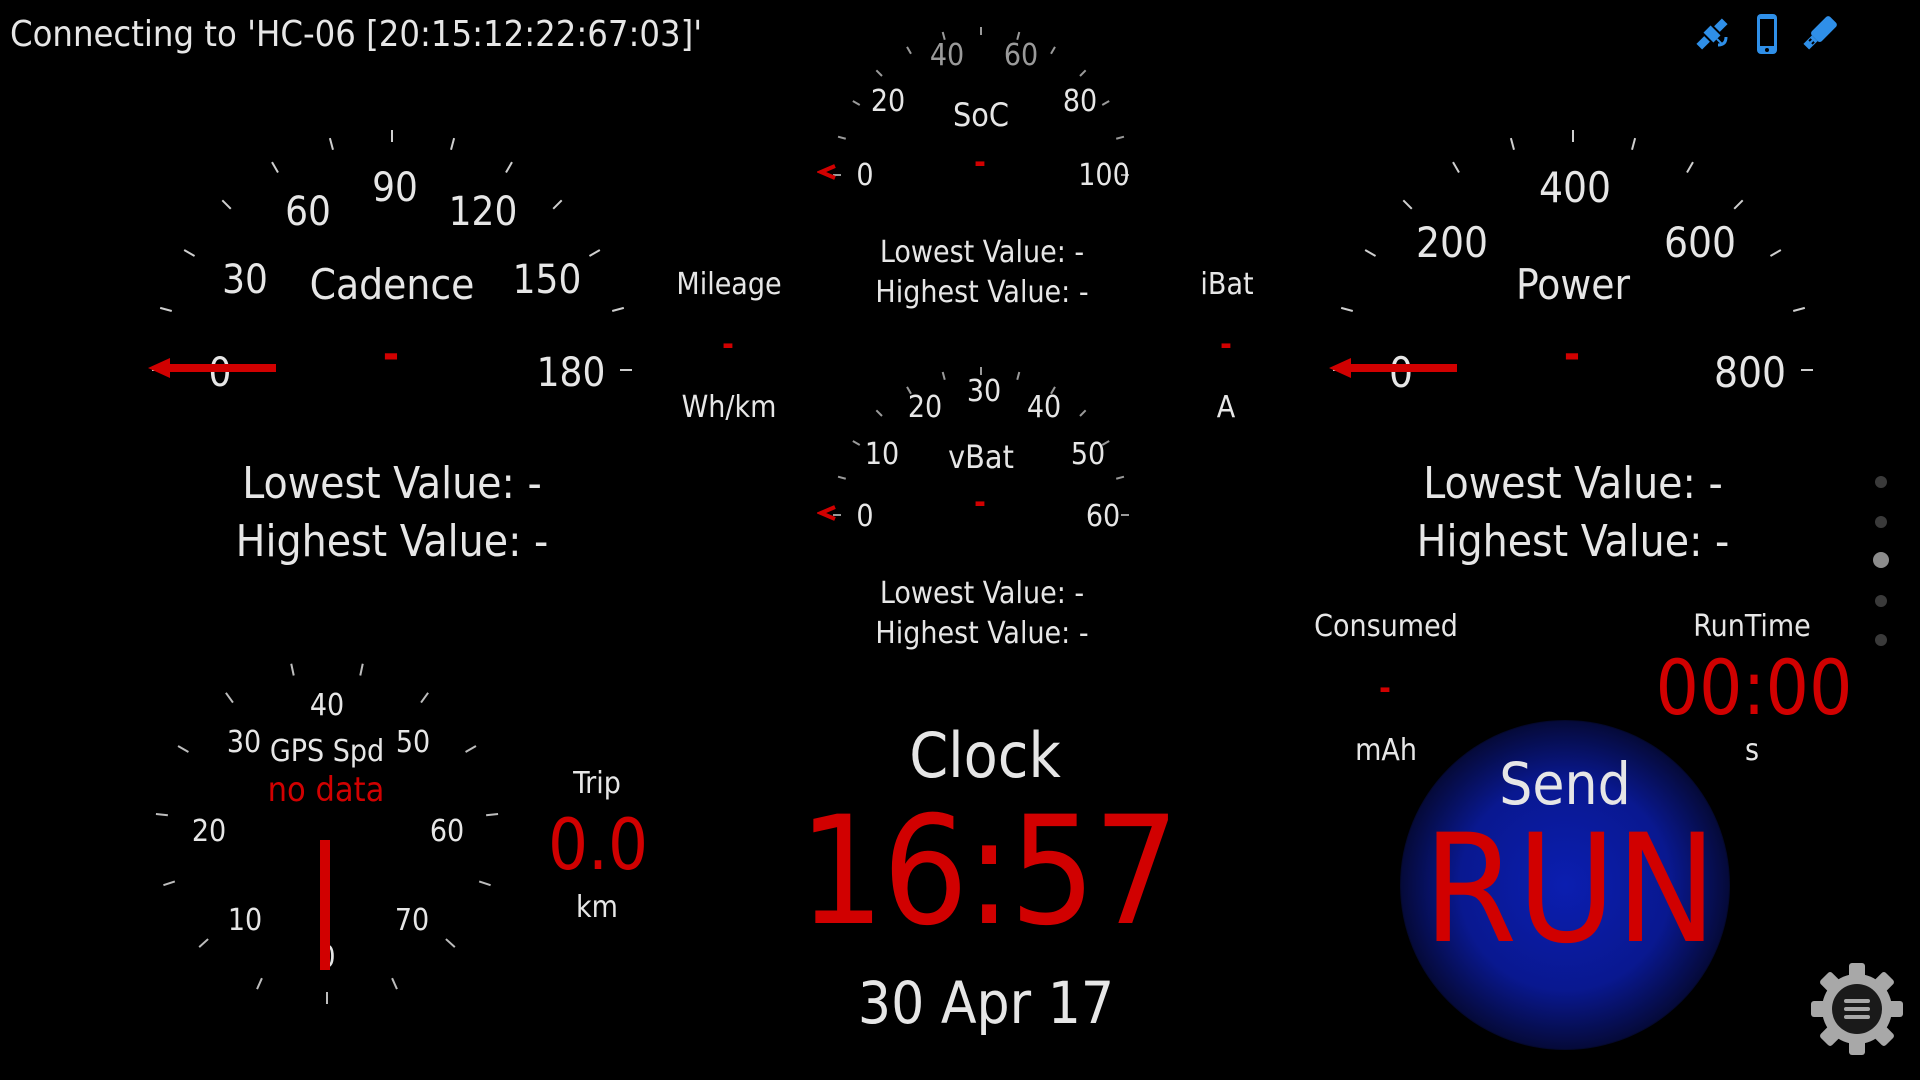  Describe the element at coordinates (412, 920) in the screenshot. I see `gps-tick-label: 70` at that location.